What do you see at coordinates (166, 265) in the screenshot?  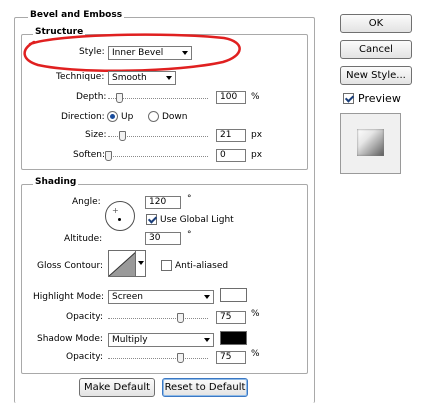 I see `anti-aliased-checkbox` at bounding box center [166, 265].